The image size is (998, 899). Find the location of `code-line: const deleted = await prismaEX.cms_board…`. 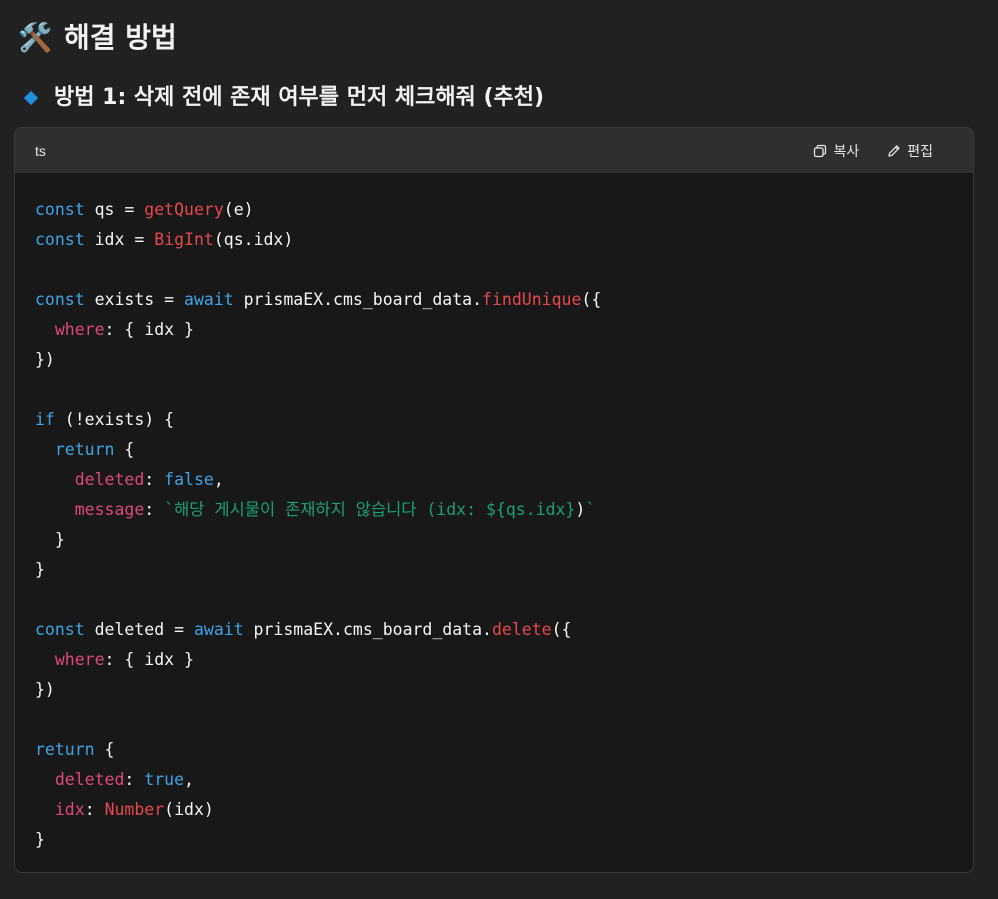

code-line: const deleted = await prismaEX.cms_board… is located at coordinates (494, 630).